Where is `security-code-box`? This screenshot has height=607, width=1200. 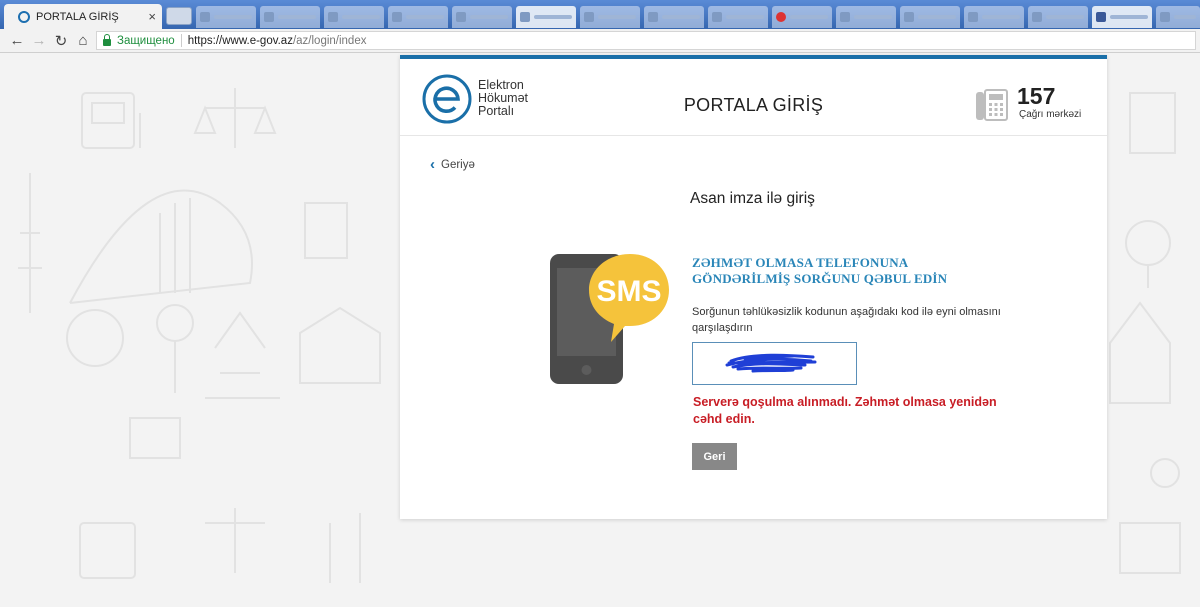 security-code-box is located at coordinates (774, 363).